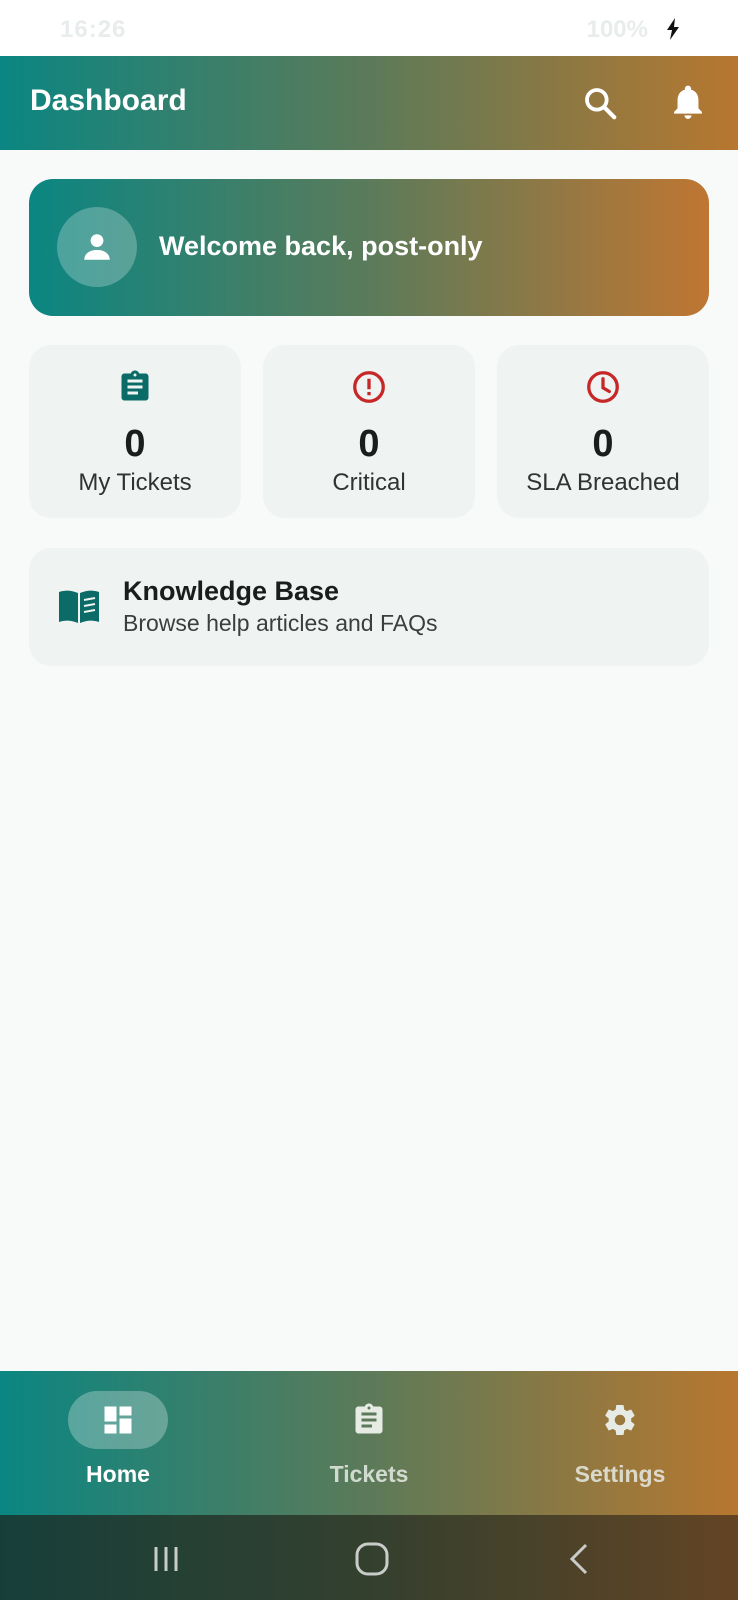 This screenshot has width=738, height=1600. Describe the element at coordinates (369, 387) in the screenshot. I see `alert-circle-icon` at that location.